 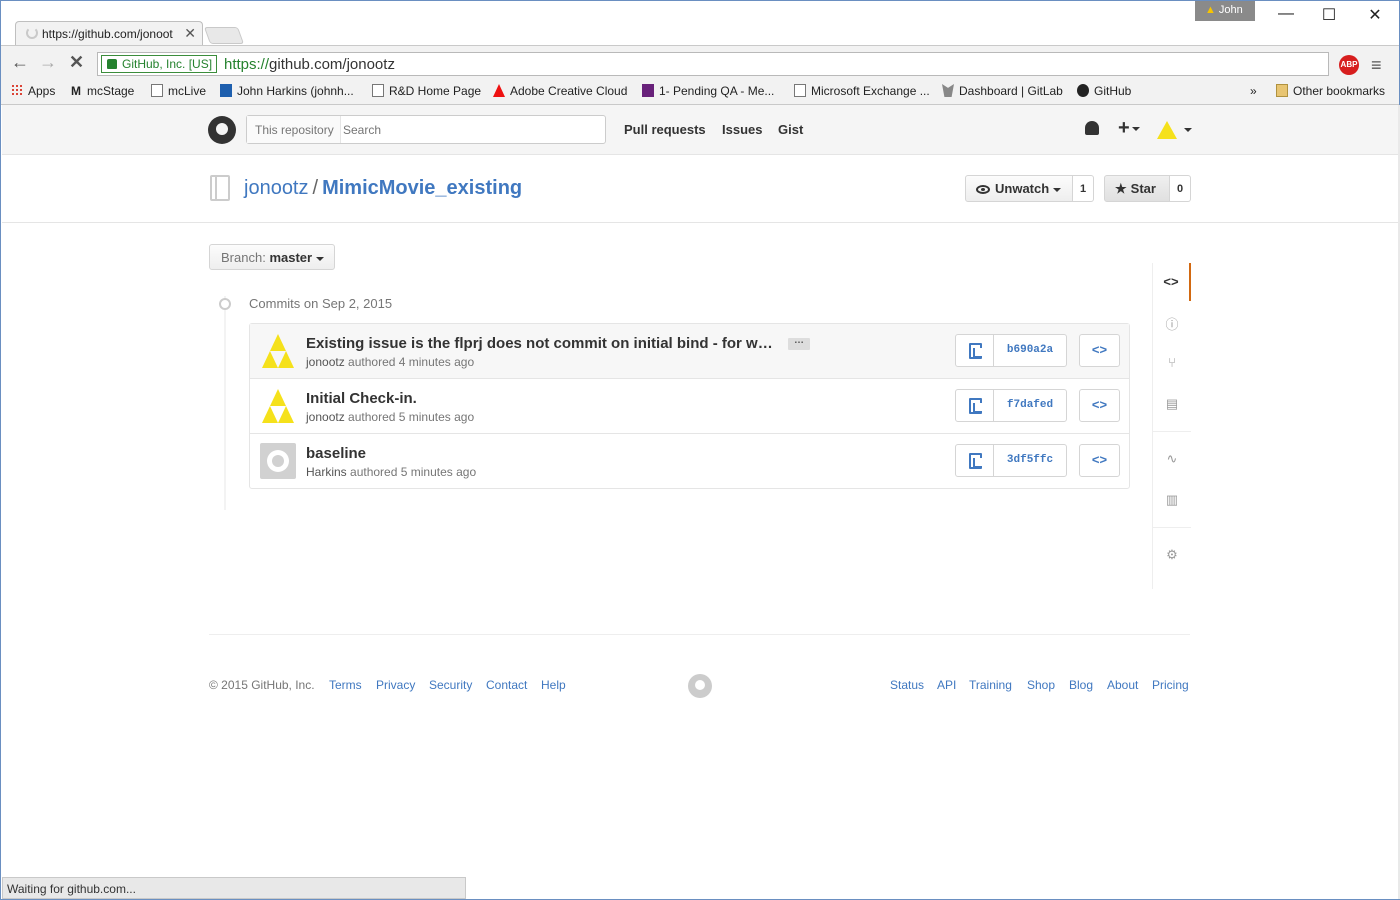 I want to click on commit-meta: jonootz authored 5 minutes ago, so click(x=390, y=417).